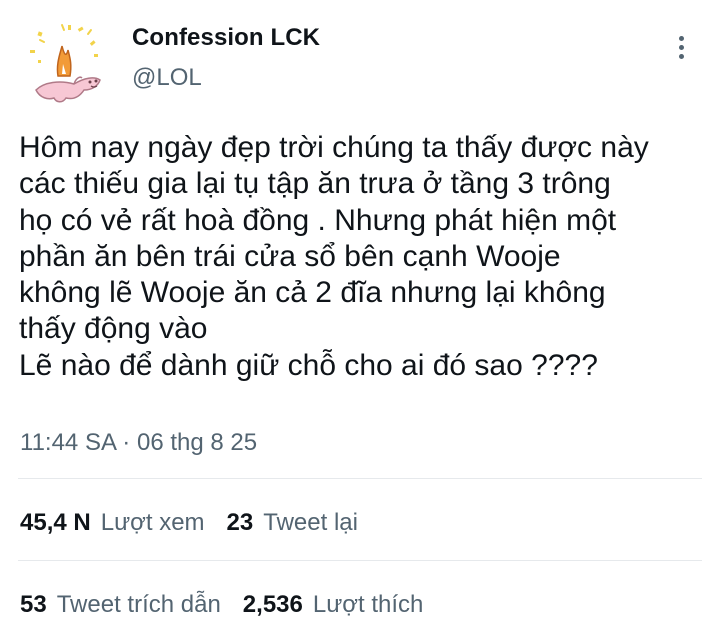  Describe the element at coordinates (290, 256) in the screenshot. I see `tweet-text-line: phần ăn bên trái cửa sổ bên cạnh Wooje` at that location.